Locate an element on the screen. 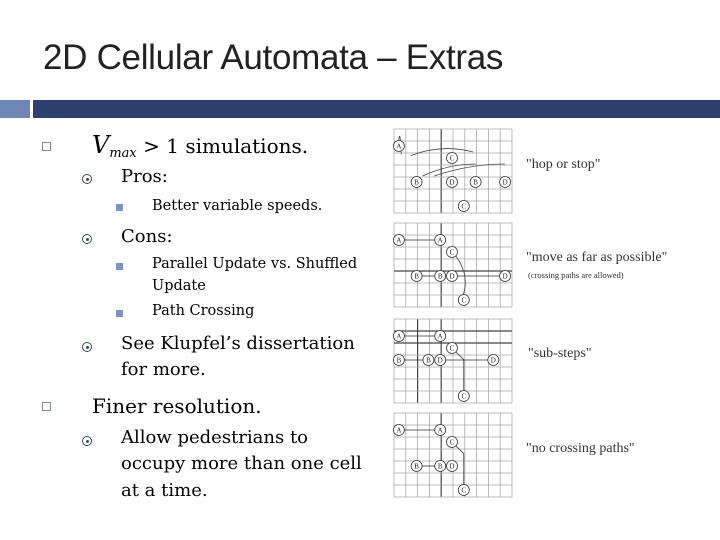 This screenshot has width=720, height=540. bullet-vmax: Vmax > 1 simulations. is located at coordinates (200, 146).